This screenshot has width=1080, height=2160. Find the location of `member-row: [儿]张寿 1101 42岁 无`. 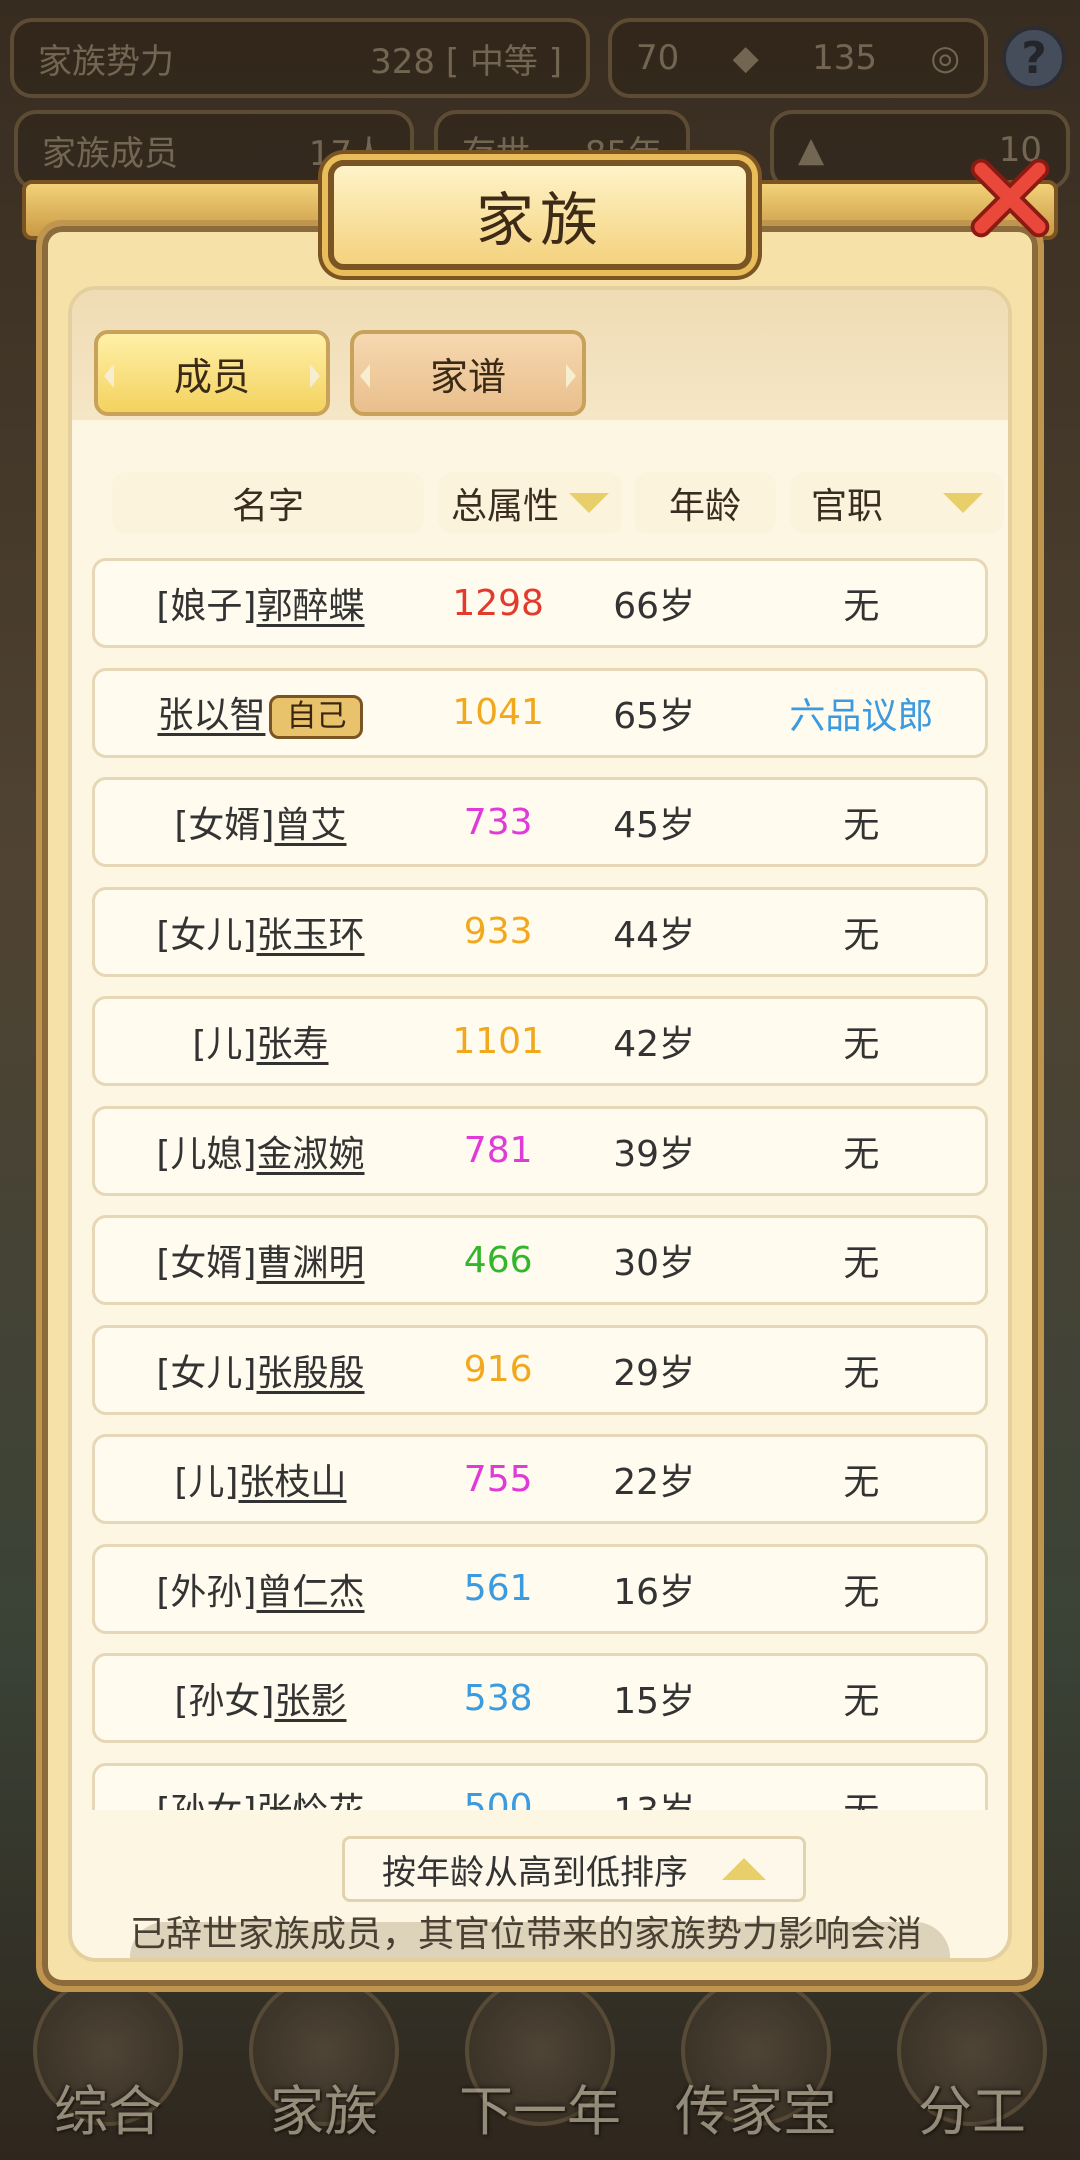

member-row: [儿]张寿 1101 42岁 无 is located at coordinates (540, 1041).